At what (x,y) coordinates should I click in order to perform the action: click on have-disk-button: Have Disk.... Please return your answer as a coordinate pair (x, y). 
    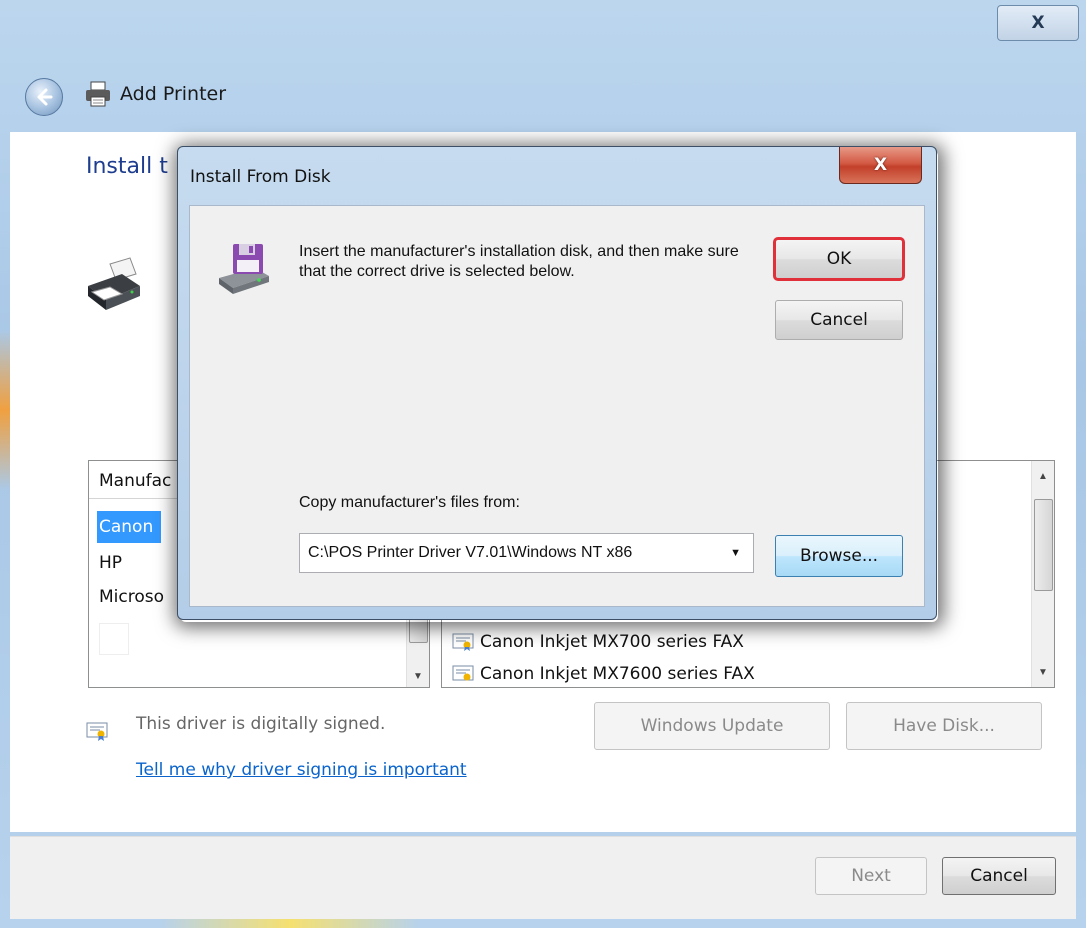
    Looking at the image, I should click on (944, 726).